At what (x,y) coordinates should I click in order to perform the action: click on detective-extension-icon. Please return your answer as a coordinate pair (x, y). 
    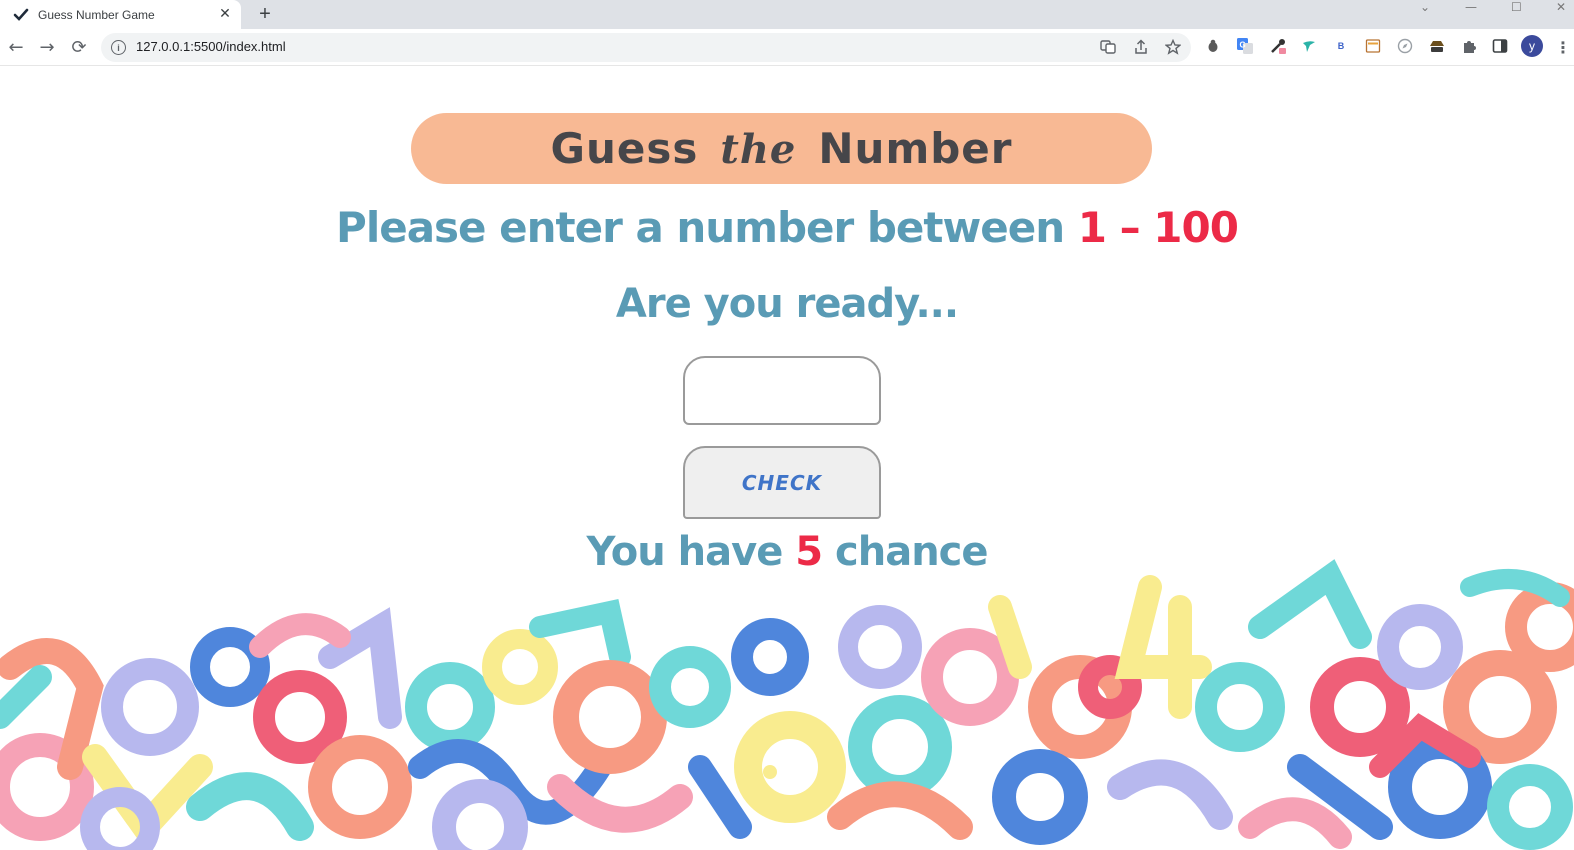
    Looking at the image, I should click on (1437, 46).